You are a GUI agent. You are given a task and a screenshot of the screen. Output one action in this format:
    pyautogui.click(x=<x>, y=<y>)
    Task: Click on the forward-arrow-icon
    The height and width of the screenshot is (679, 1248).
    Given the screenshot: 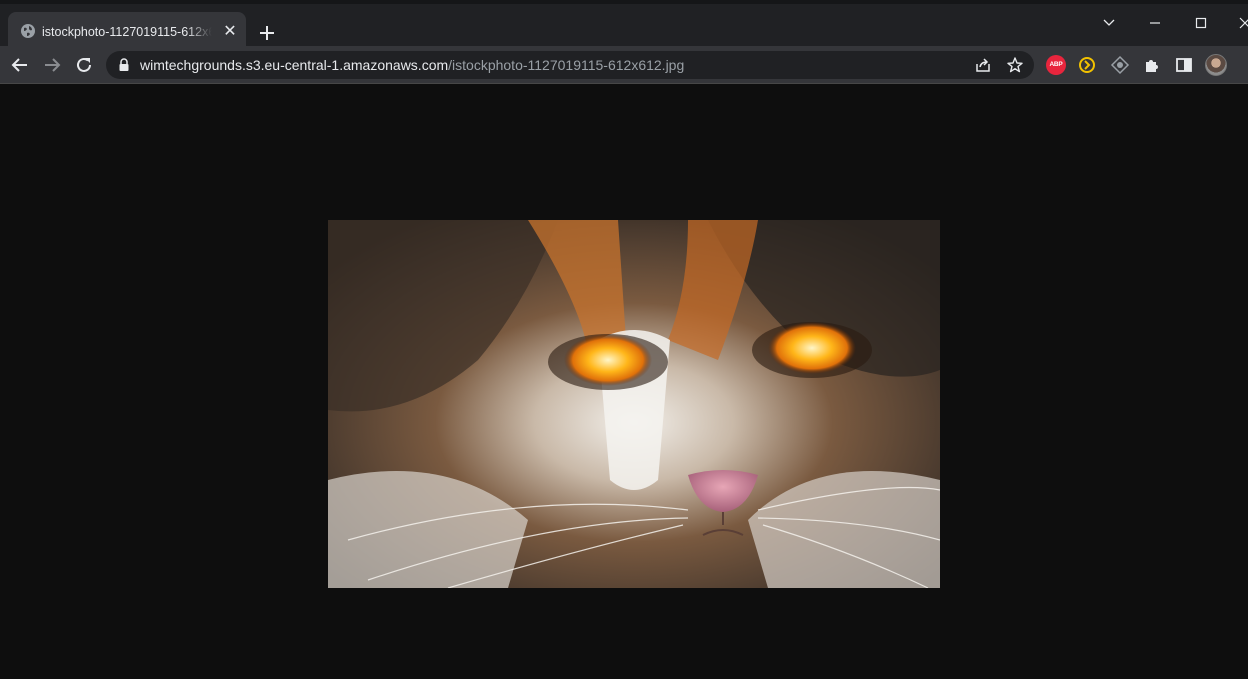 What is the action you would take?
    pyautogui.click(x=52, y=65)
    